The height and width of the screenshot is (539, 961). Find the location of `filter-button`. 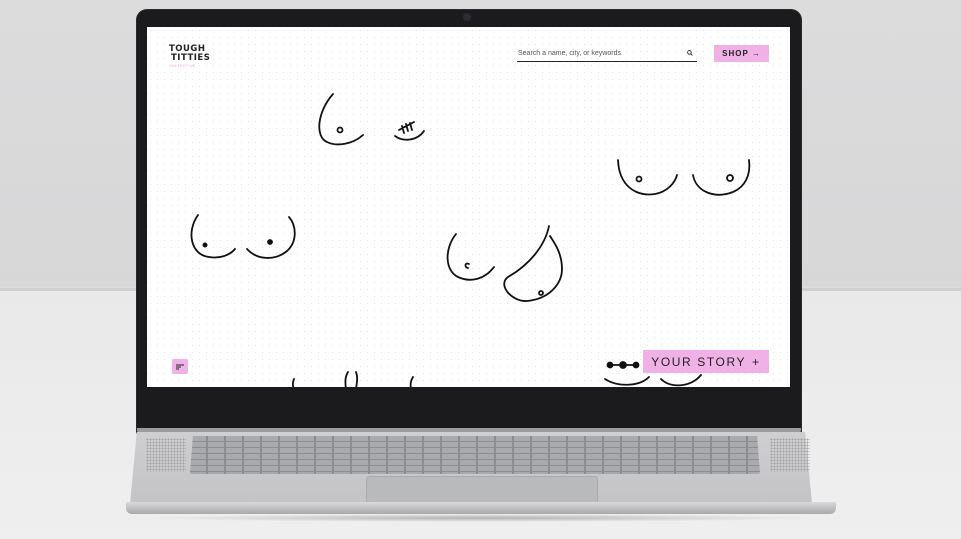

filter-button is located at coordinates (180, 366).